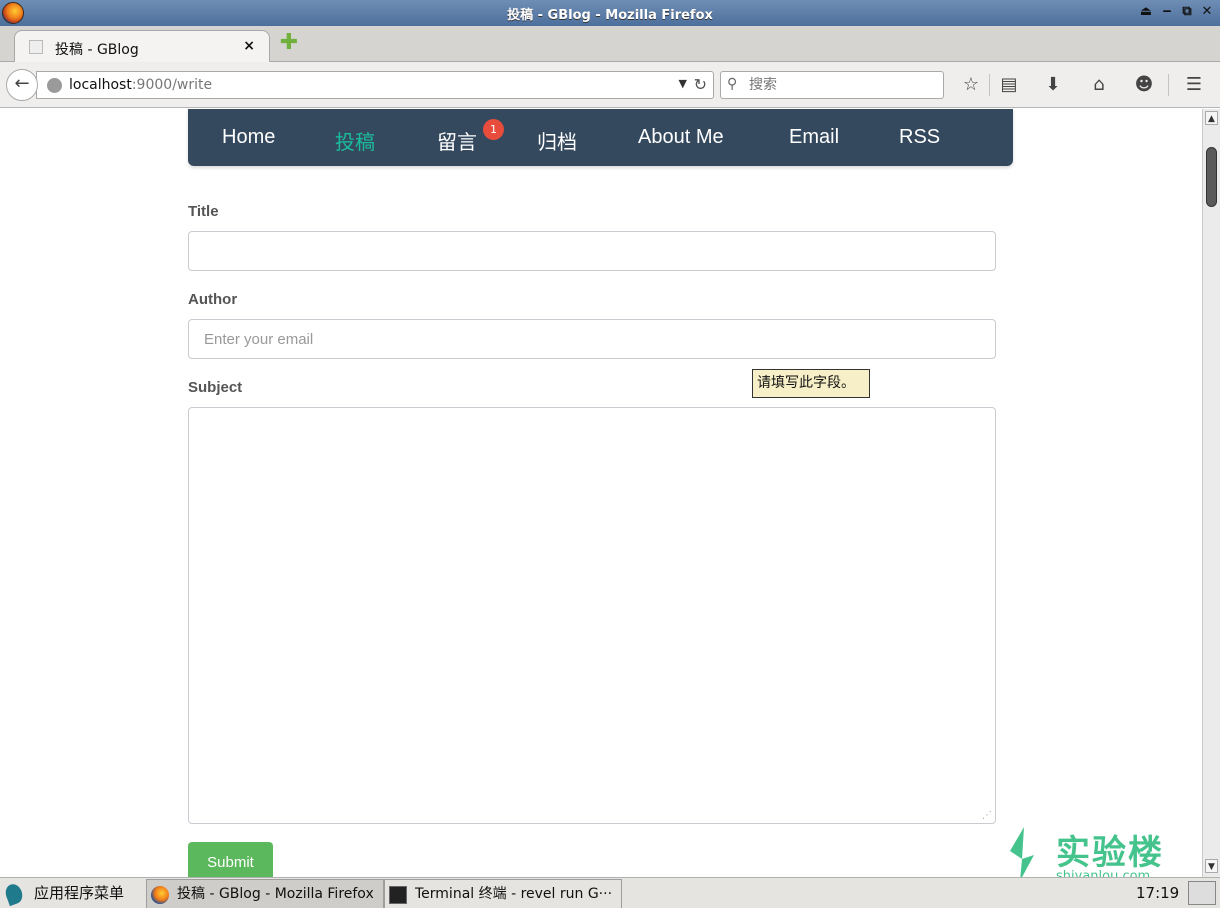 The height and width of the screenshot is (908, 1220). What do you see at coordinates (514, 894) in the screenshot?
I see `task-terminal-label: Terminal 终端 - revel run G···` at bounding box center [514, 894].